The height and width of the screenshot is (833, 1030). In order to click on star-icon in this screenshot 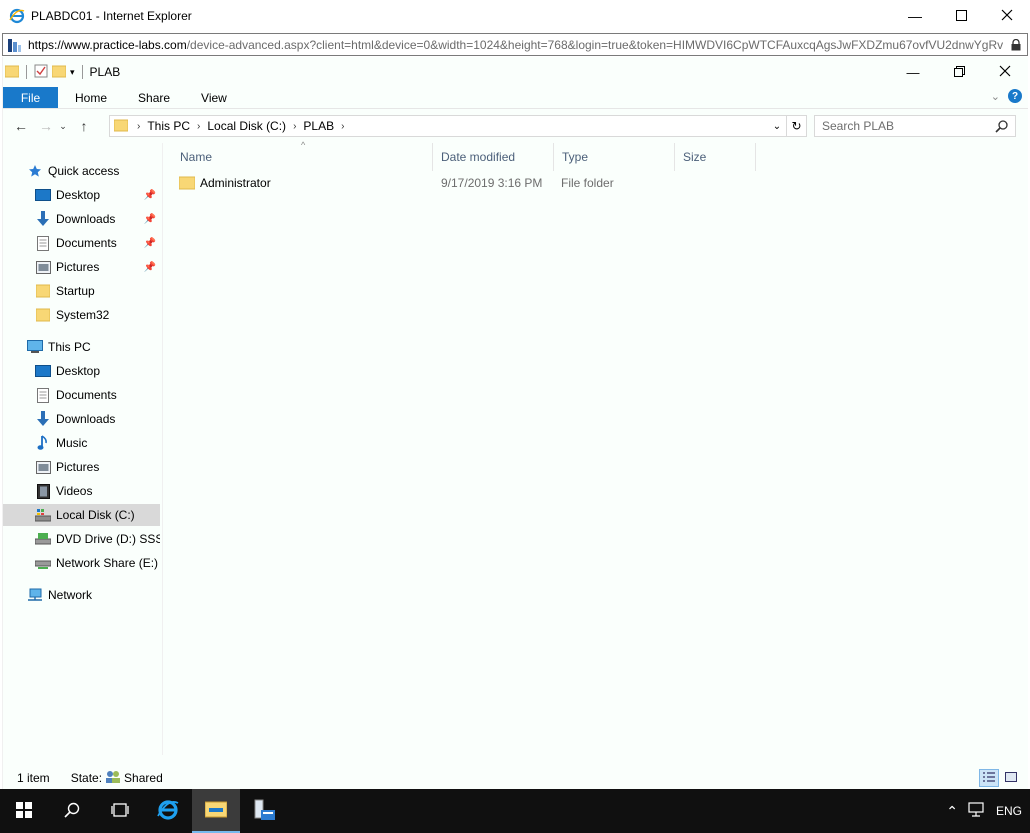, I will do `click(35, 171)`.